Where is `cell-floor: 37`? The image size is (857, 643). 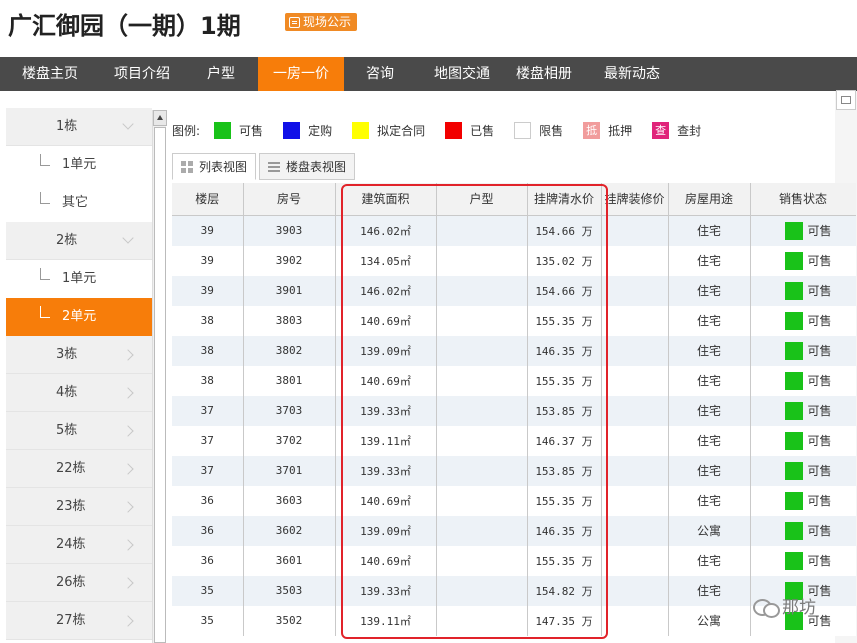
cell-floor: 37 is located at coordinates (208, 470).